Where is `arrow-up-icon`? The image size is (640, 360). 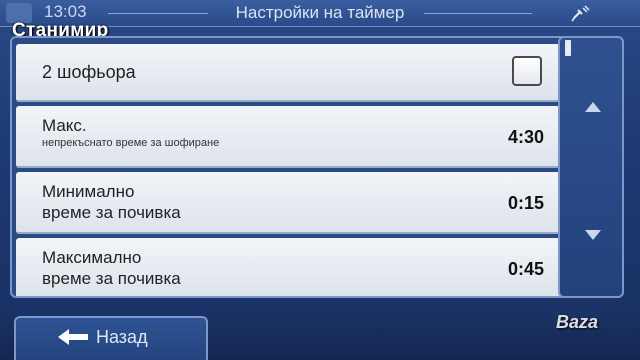
arrow-up-icon is located at coordinates (593, 107).